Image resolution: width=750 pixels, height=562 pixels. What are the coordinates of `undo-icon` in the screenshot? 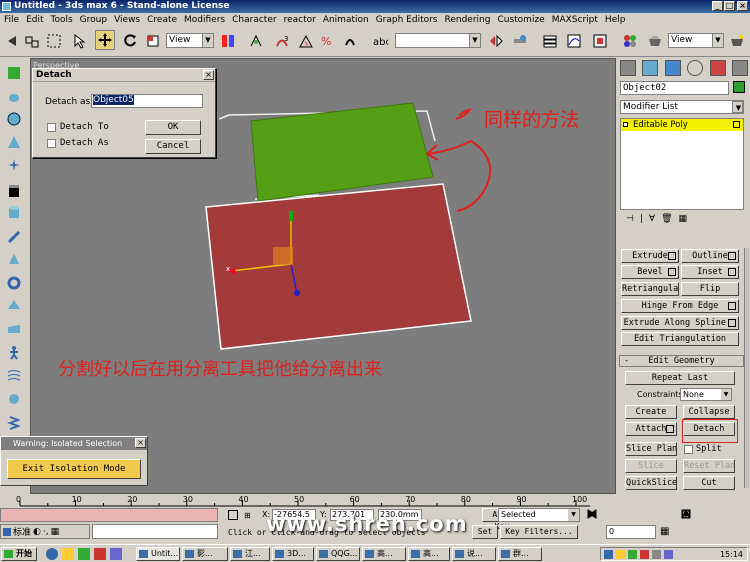 It's located at (12, 41).